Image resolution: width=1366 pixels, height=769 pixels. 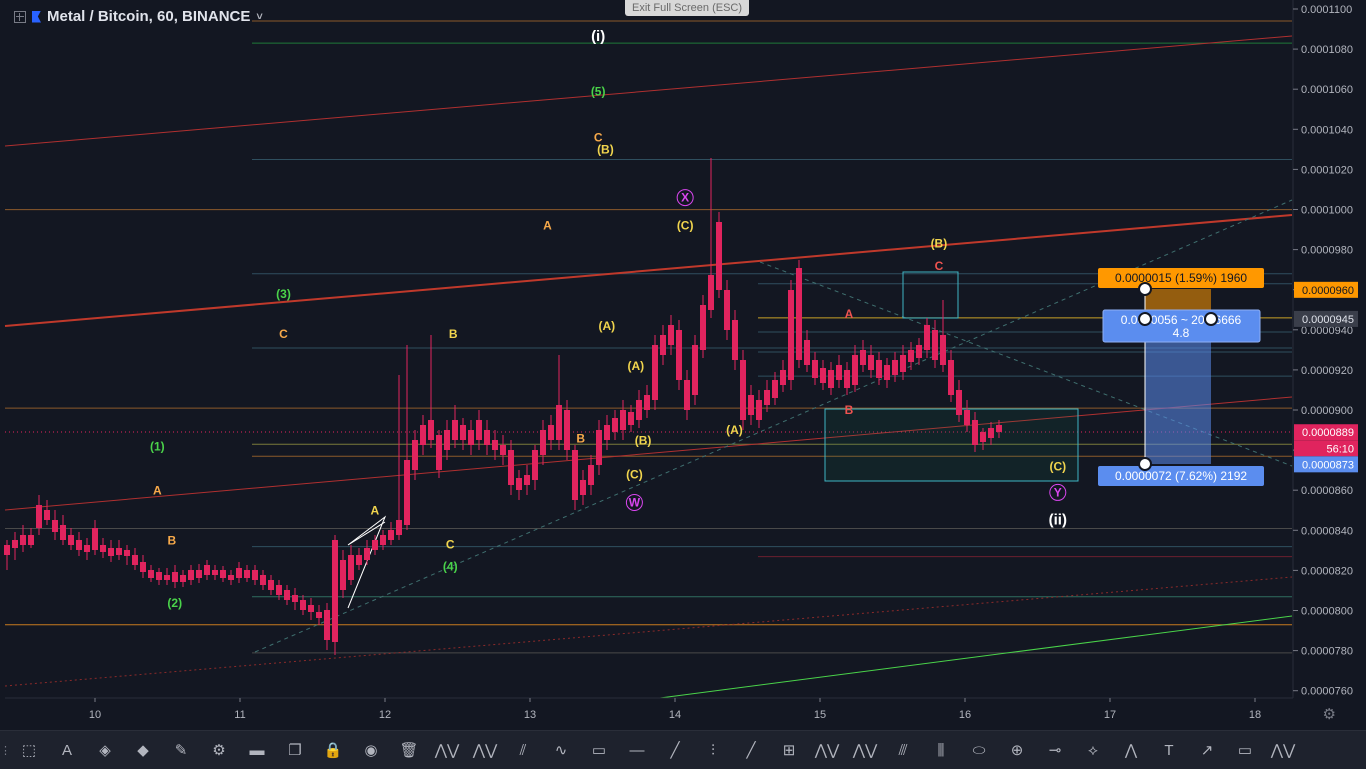 I want to click on pattern-icon: ⟡, so click(x=1093, y=750).